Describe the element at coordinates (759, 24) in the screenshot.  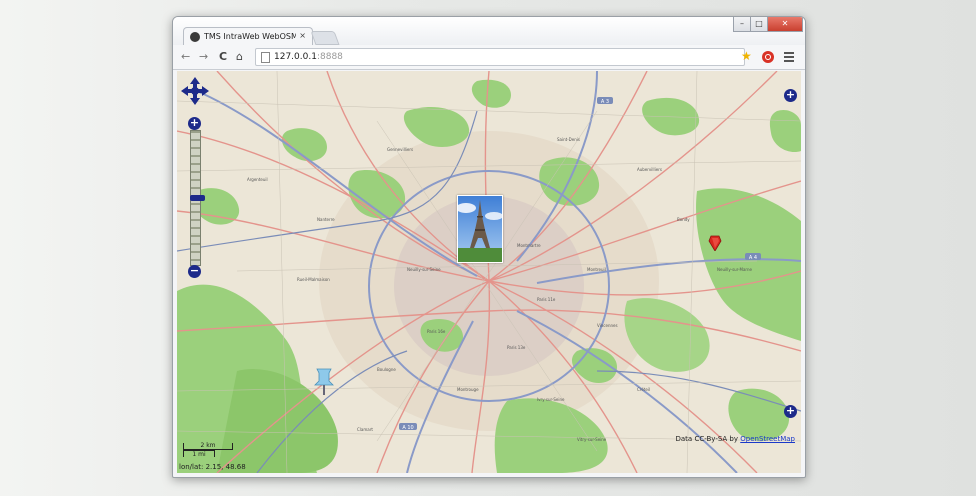
I see `maximize-button: □` at that location.